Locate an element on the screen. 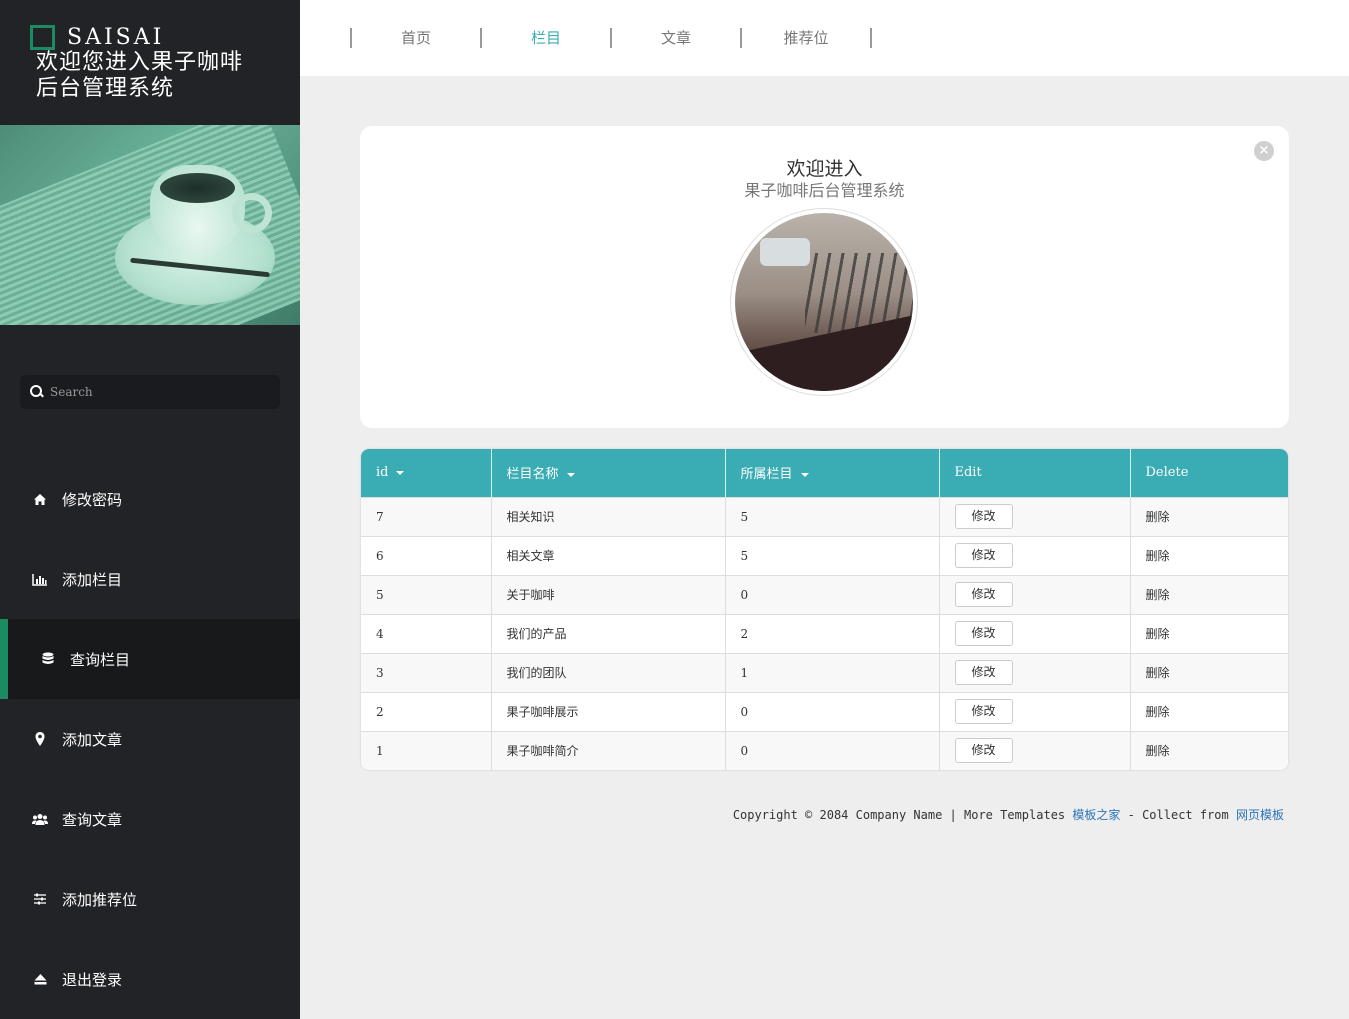  header-edit: Edit is located at coordinates (1035, 473).